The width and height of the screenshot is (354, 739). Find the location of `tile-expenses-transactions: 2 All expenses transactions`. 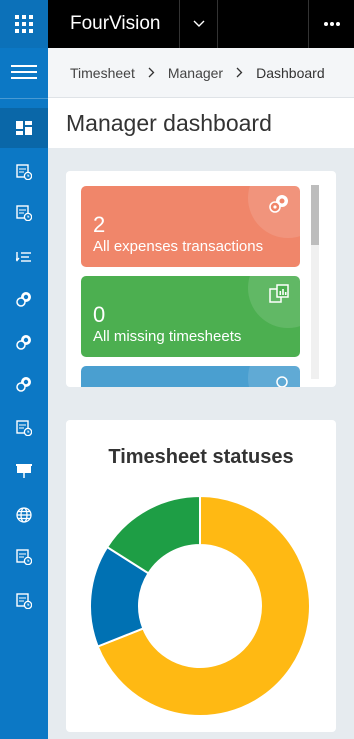

tile-expenses-transactions: 2 All expenses transactions is located at coordinates (190, 226).